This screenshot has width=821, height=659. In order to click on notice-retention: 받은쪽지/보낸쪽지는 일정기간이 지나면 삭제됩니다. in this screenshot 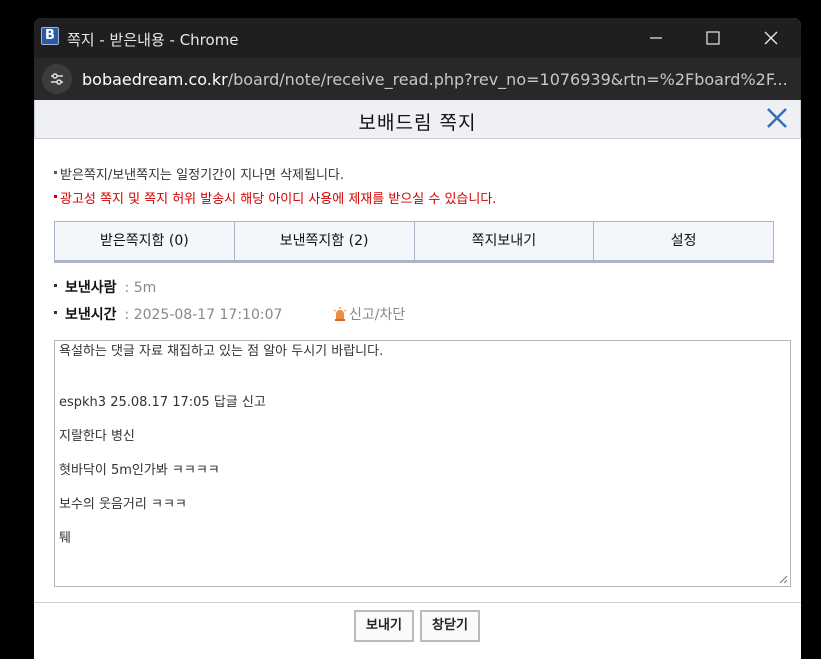, I will do `click(199, 173)`.